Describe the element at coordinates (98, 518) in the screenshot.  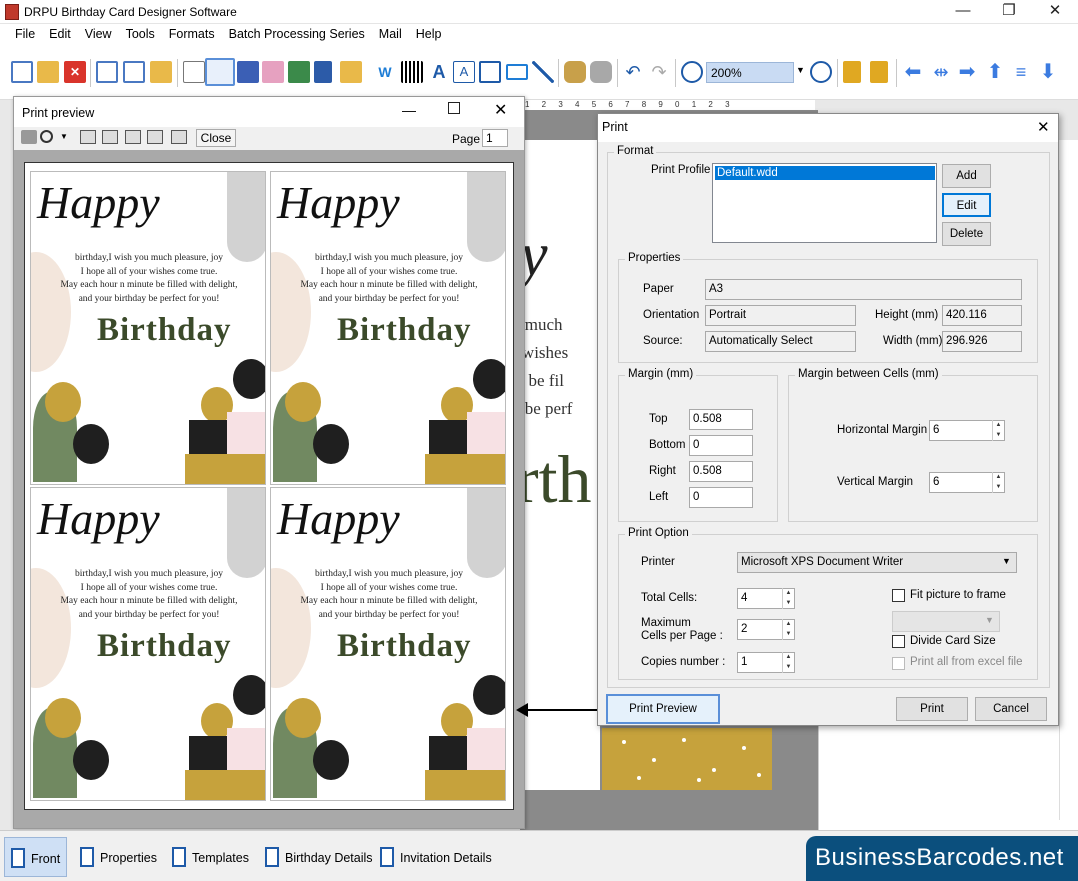
I see `card-happy-text: Happy` at that location.